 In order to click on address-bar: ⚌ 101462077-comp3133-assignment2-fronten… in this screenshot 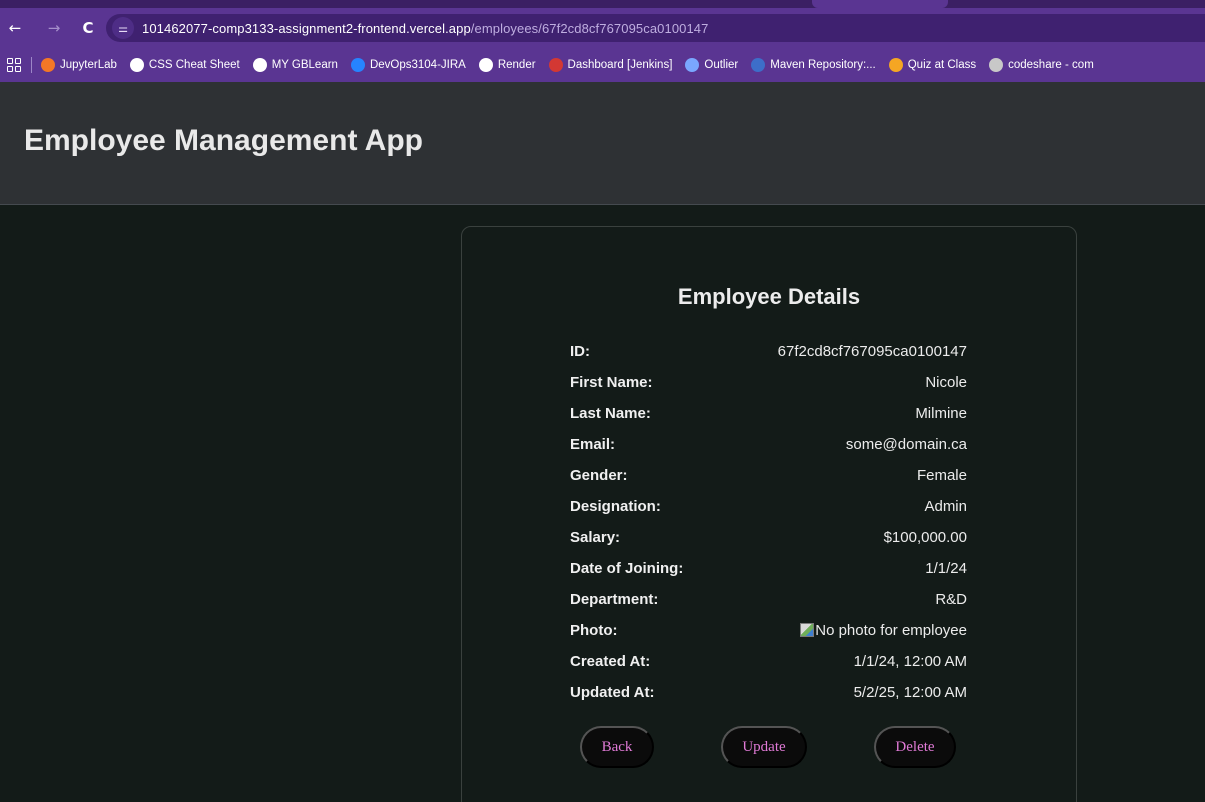, I will do `click(655, 28)`.